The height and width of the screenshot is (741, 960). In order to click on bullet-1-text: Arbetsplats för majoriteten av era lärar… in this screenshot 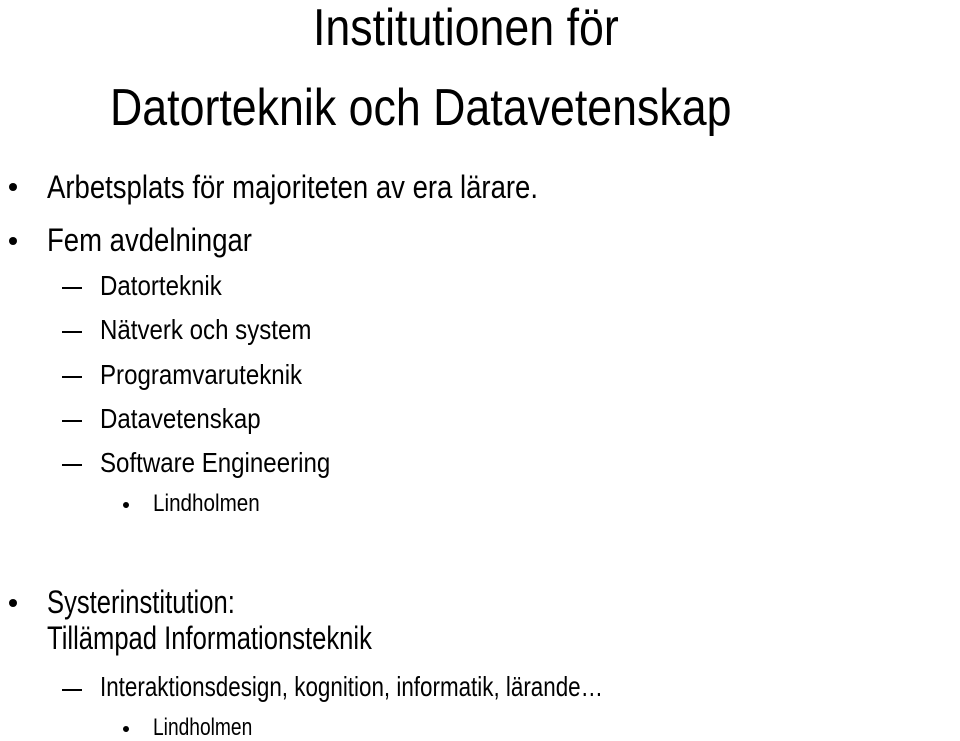, I will do `click(292, 187)`.